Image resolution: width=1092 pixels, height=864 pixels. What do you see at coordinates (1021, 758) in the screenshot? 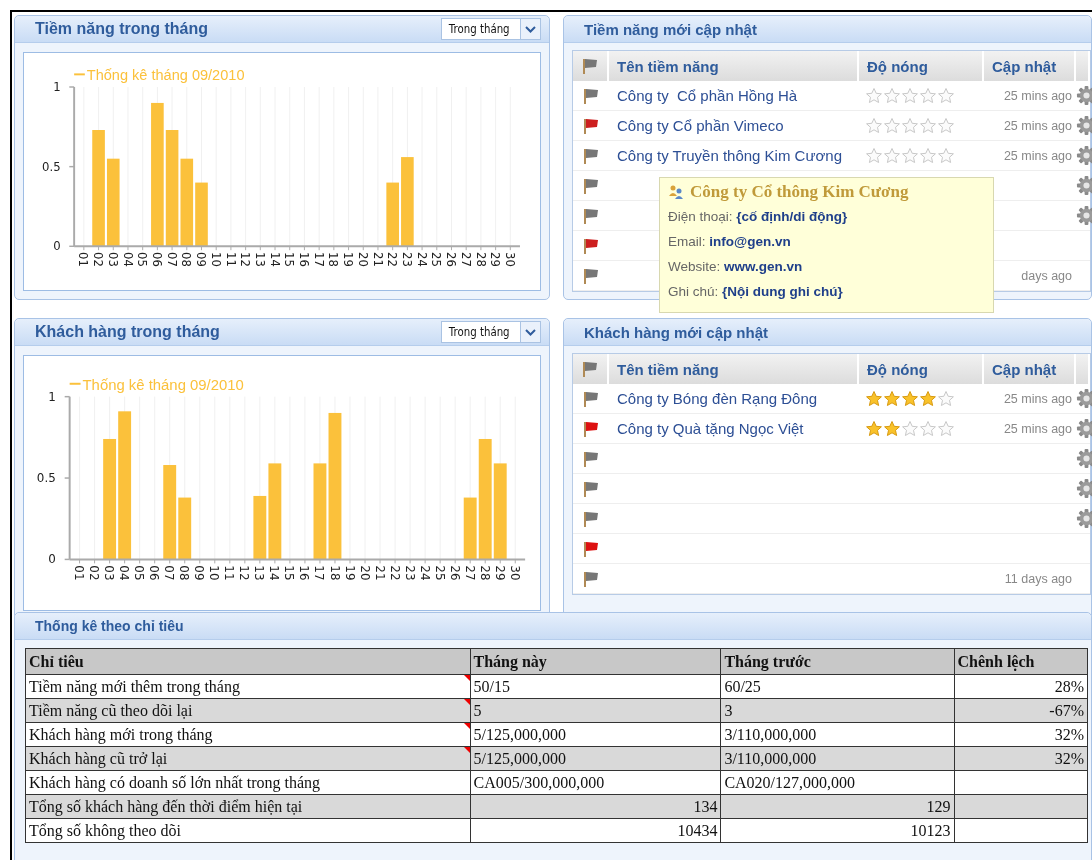
I see `table-cell: 32%` at bounding box center [1021, 758].